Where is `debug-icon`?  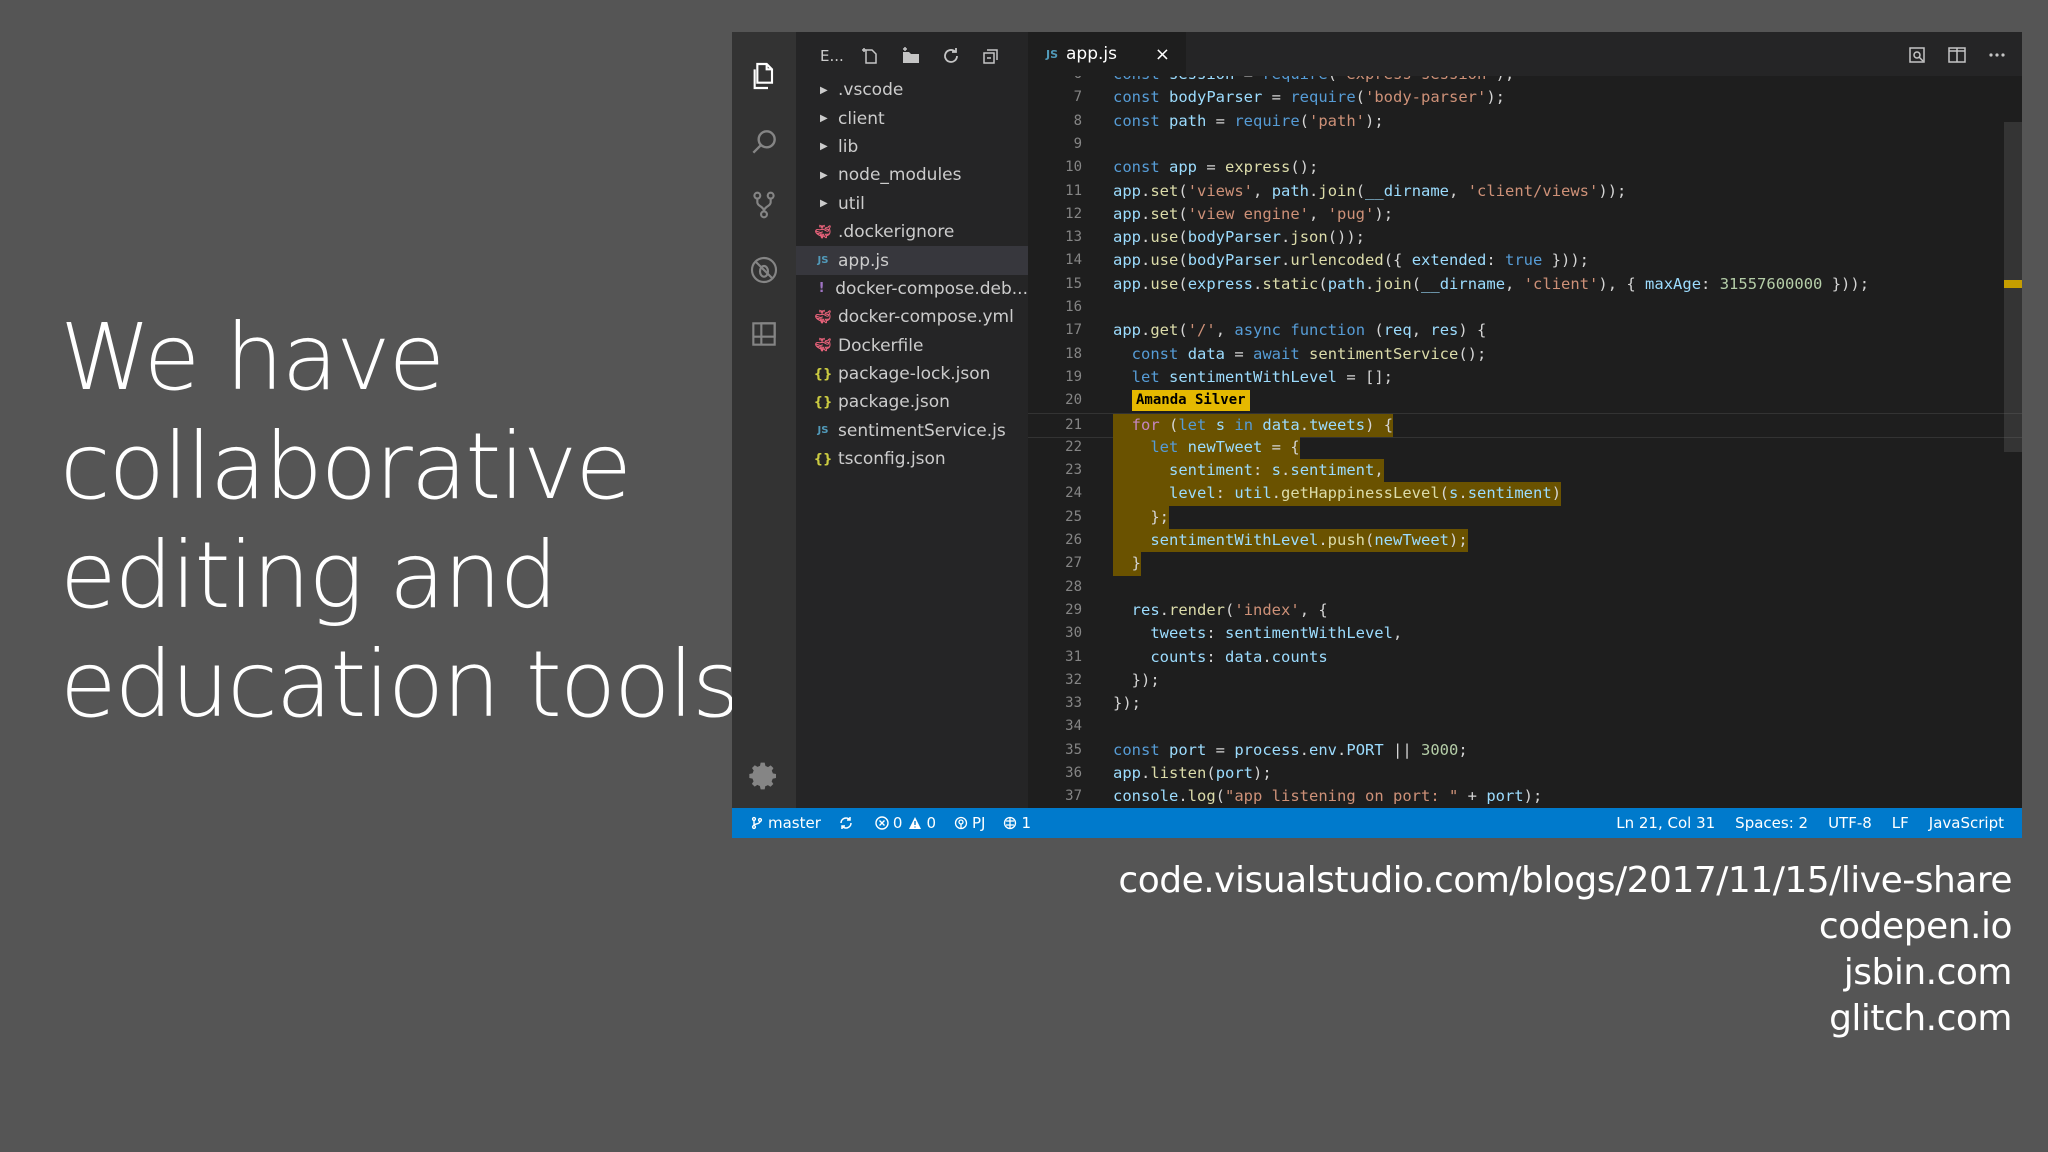 debug-icon is located at coordinates (764, 270).